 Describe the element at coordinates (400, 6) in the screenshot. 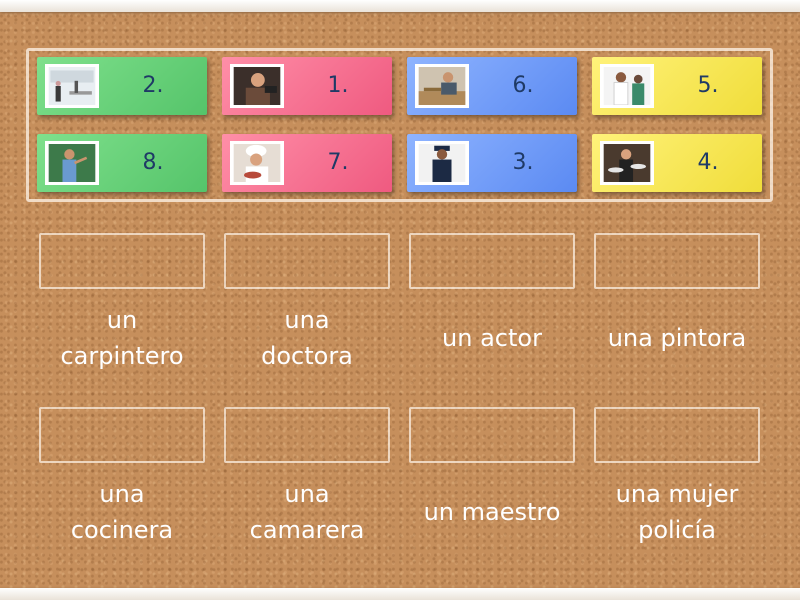

I see `board-frame-top` at that location.